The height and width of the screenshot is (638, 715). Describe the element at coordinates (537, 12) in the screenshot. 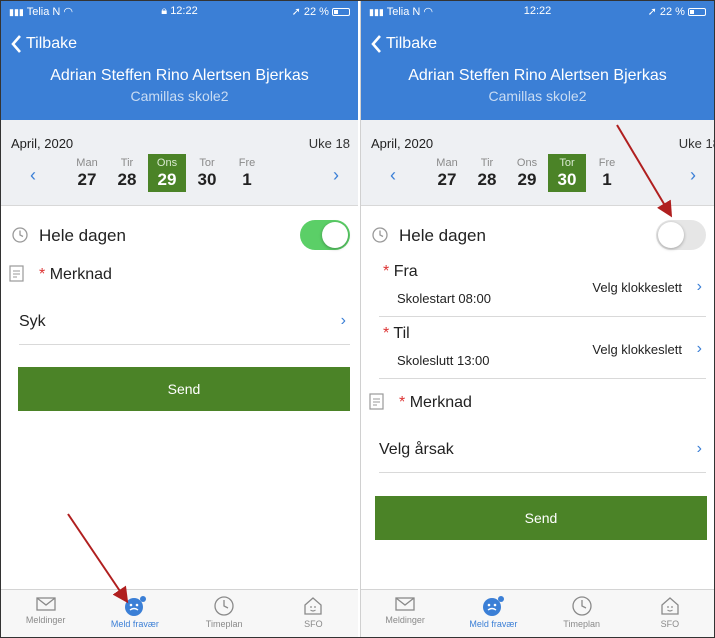

I see `status-bar: ▮▮▮ Telia N ◠ 12:22 ➚ 22 %` at that location.